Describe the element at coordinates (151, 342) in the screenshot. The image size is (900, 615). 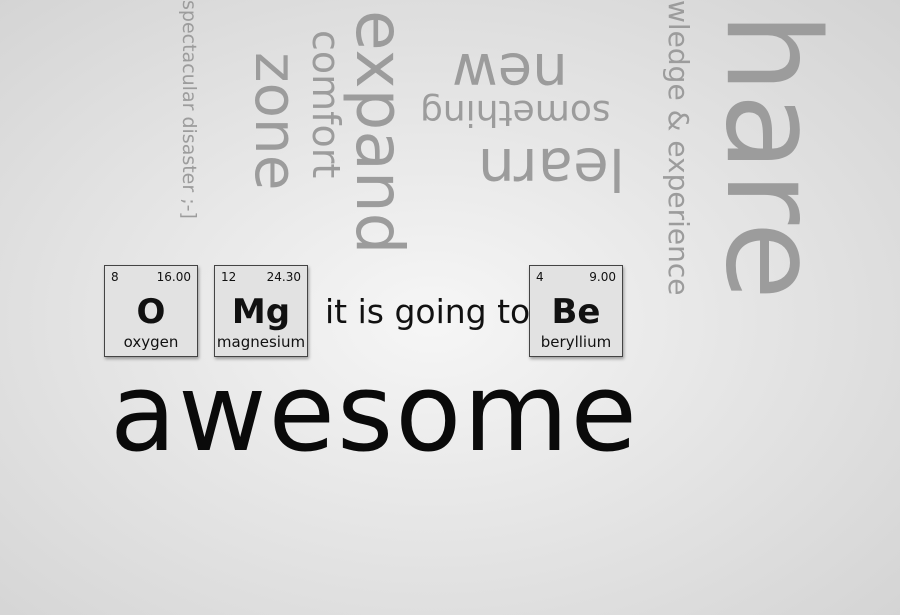
I see `element-name: oxygen` at that location.